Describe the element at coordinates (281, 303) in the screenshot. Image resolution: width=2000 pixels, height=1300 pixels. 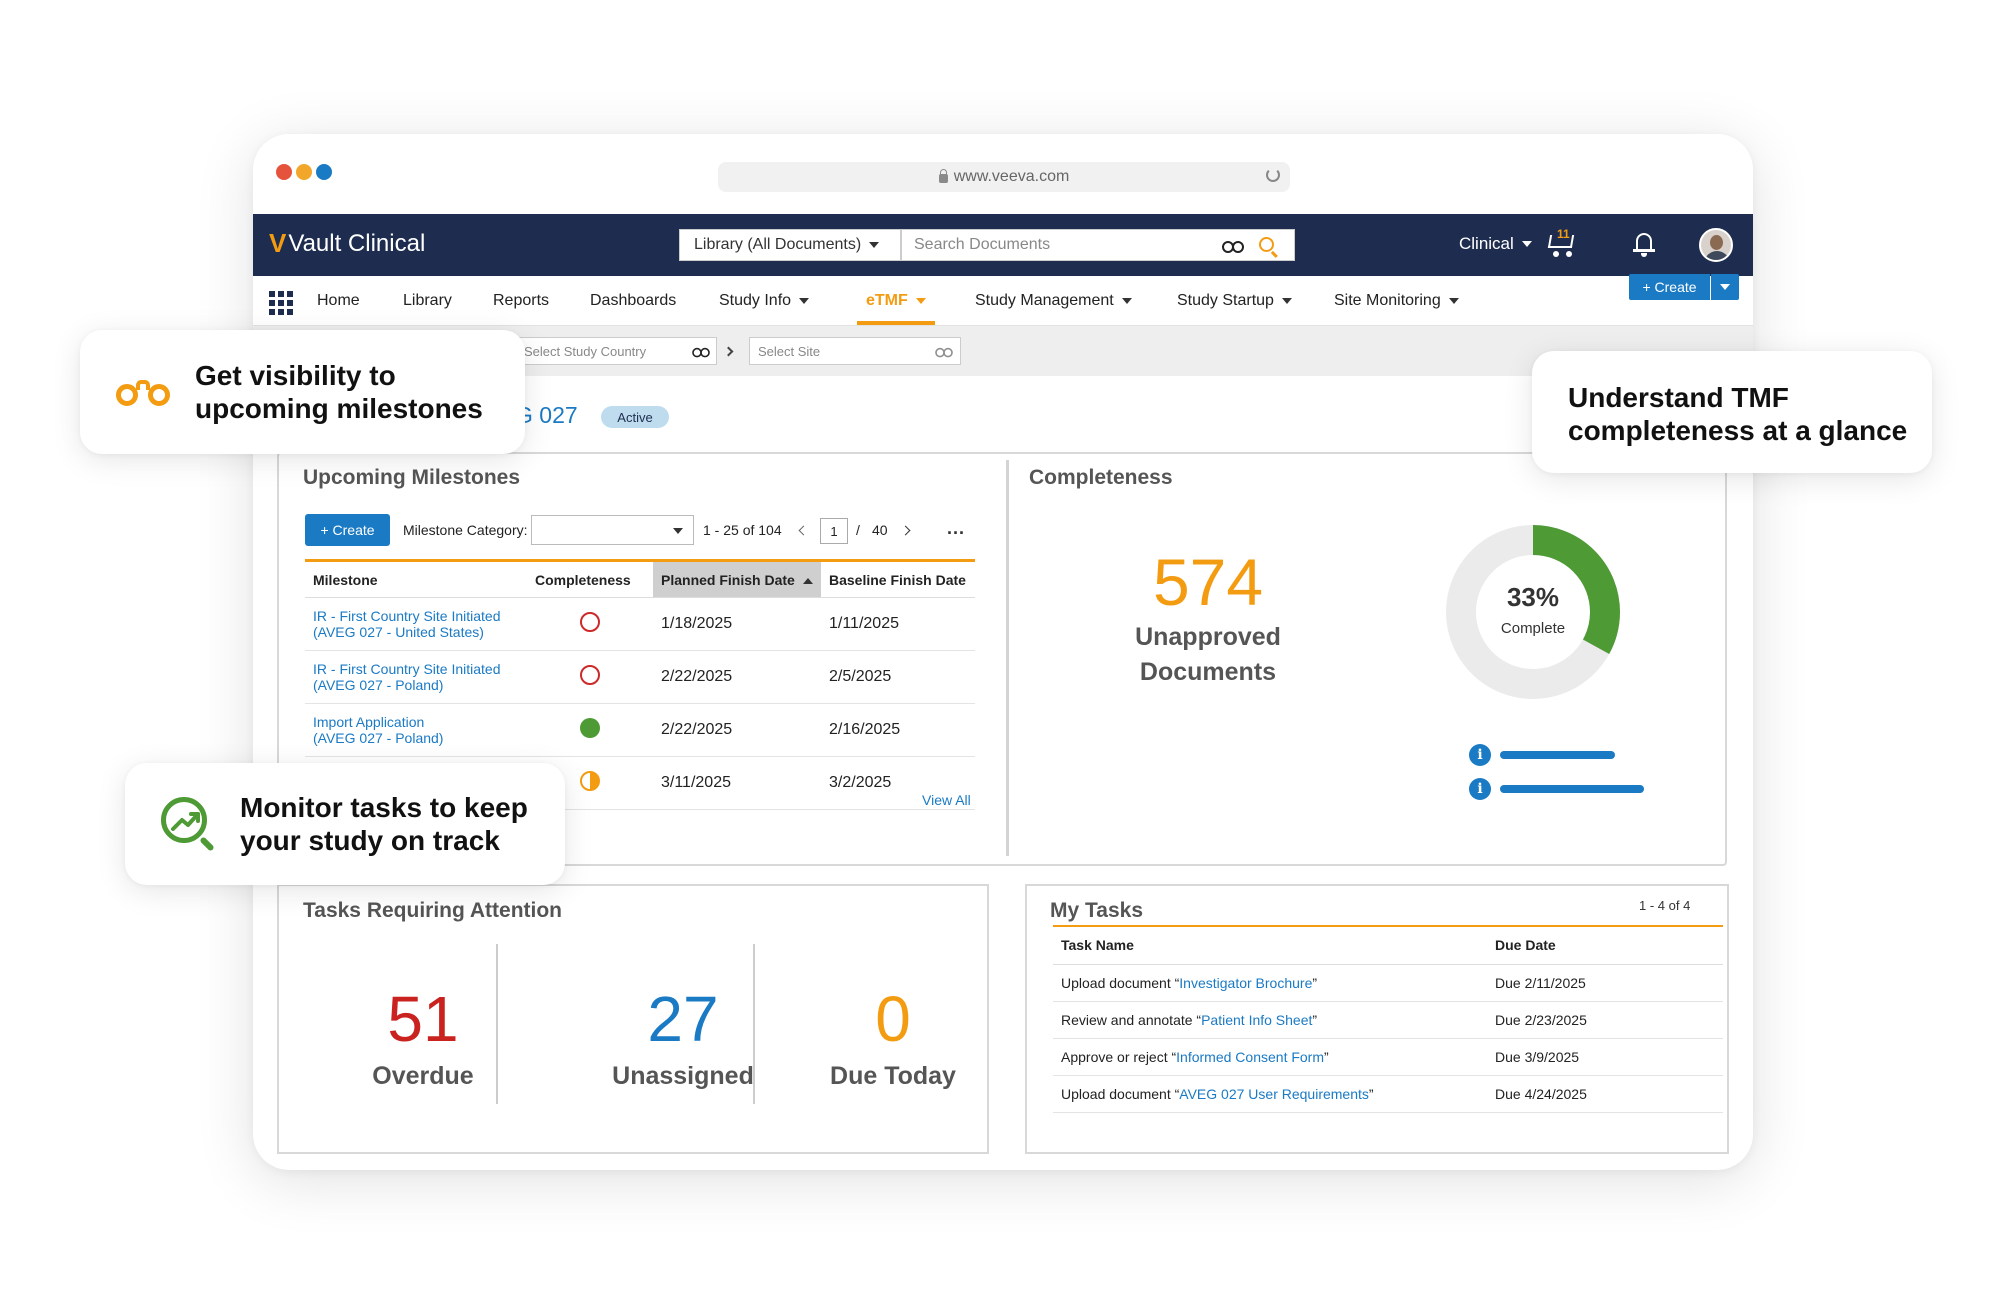
I see `app-grid-icon` at that location.